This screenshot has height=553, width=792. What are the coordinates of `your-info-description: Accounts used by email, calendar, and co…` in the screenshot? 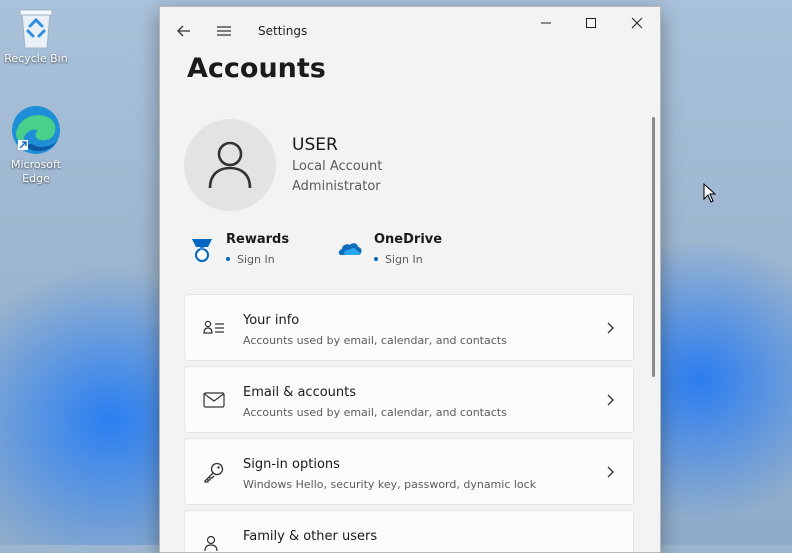 It's located at (375, 340).